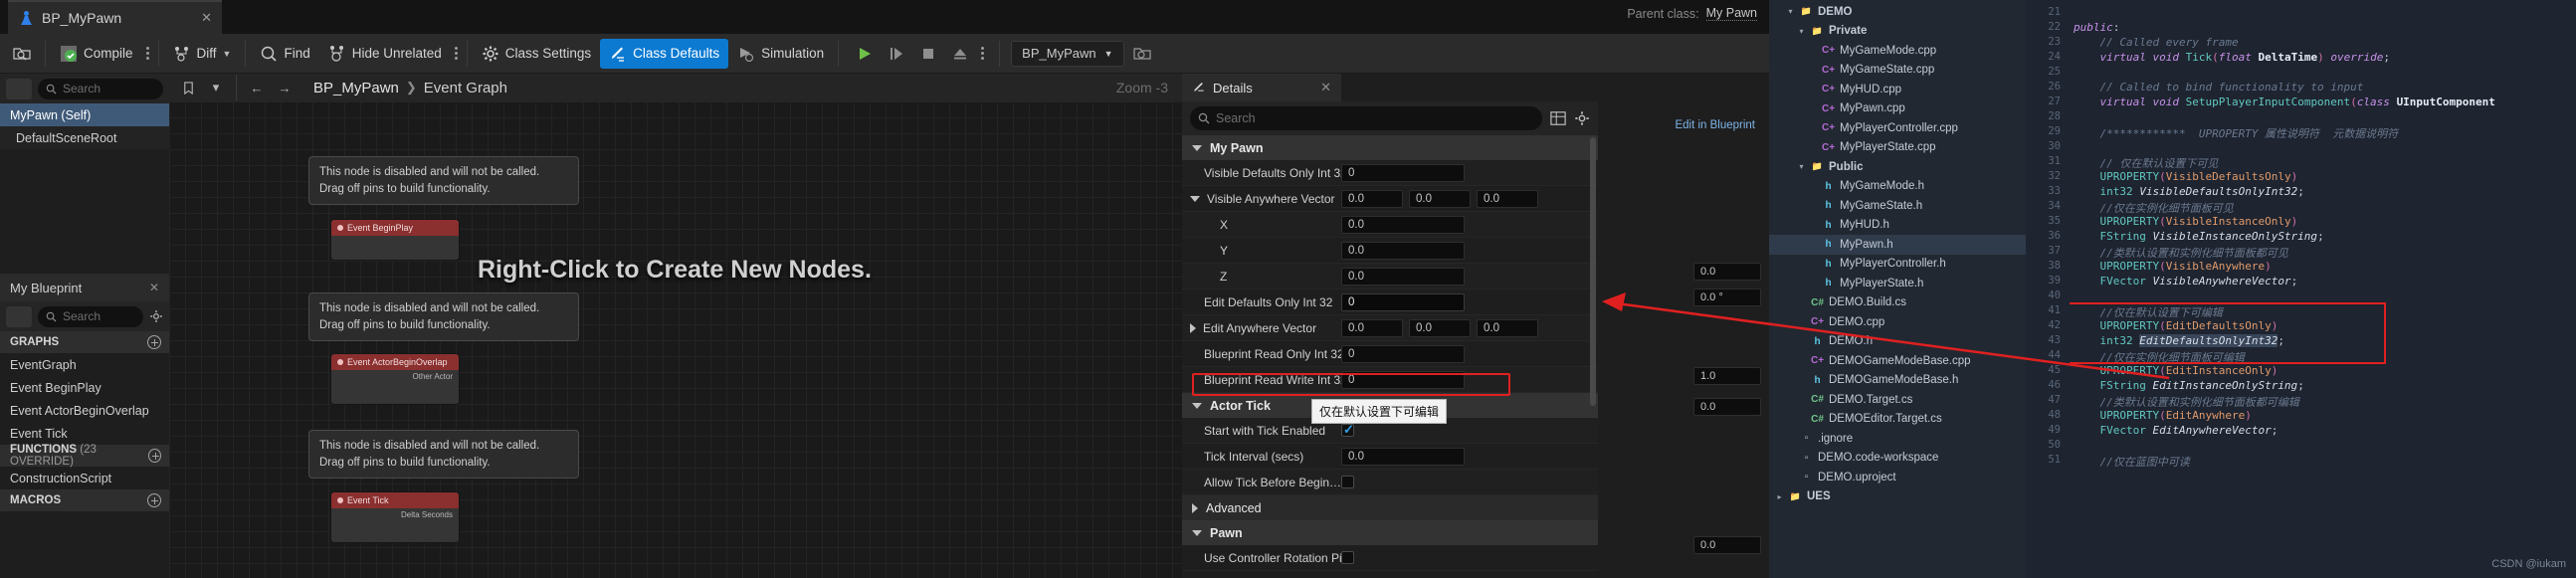 The height and width of the screenshot is (578, 2576). What do you see at coordinates (2323, 132) in the screenshot?
I see `code-line: /************ UPROPERTY 属性说明符 元数据说明符` at bounding box center [2323, 132].